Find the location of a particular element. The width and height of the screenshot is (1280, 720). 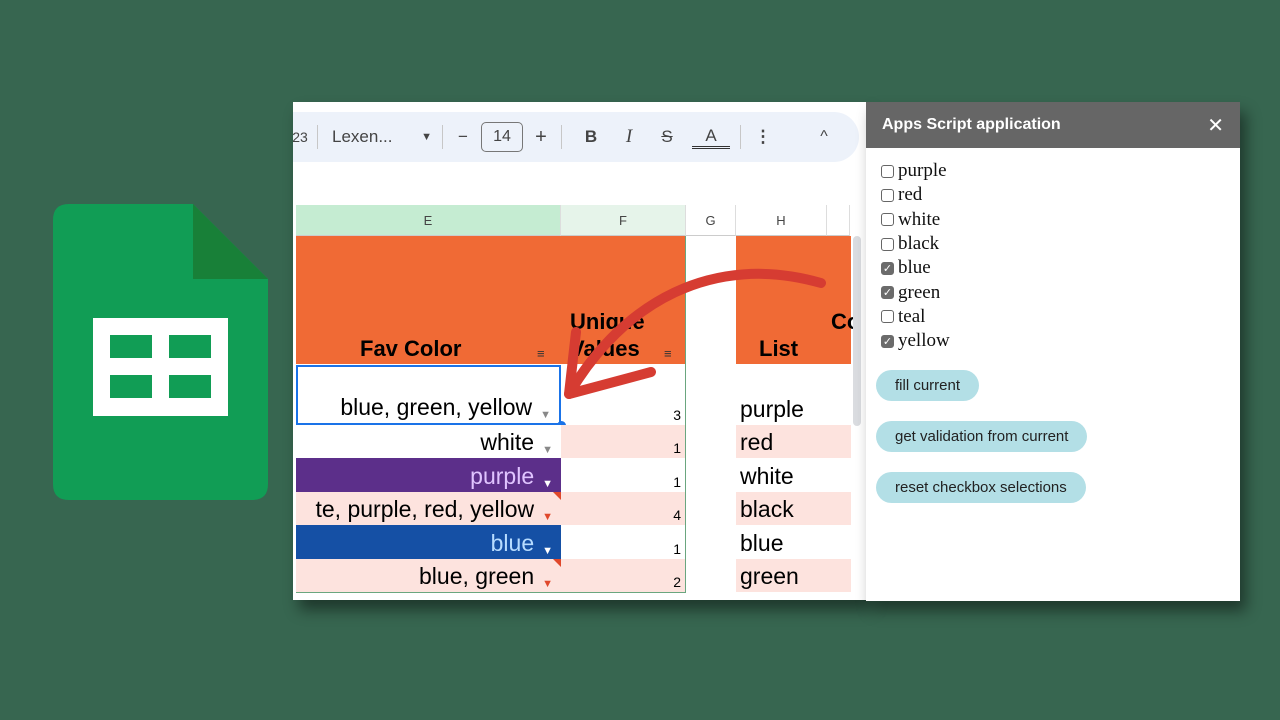

checkbox-option-black: black is located at coordinates (1053, 244).